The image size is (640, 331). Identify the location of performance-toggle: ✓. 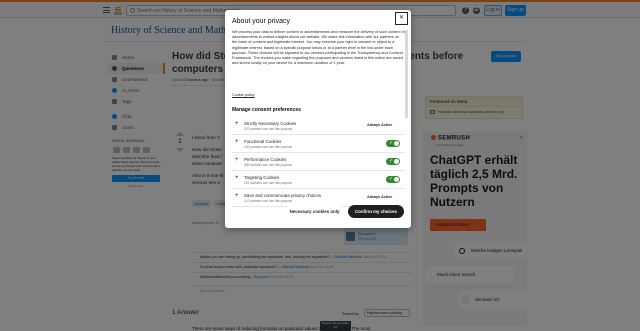
(393, 161).